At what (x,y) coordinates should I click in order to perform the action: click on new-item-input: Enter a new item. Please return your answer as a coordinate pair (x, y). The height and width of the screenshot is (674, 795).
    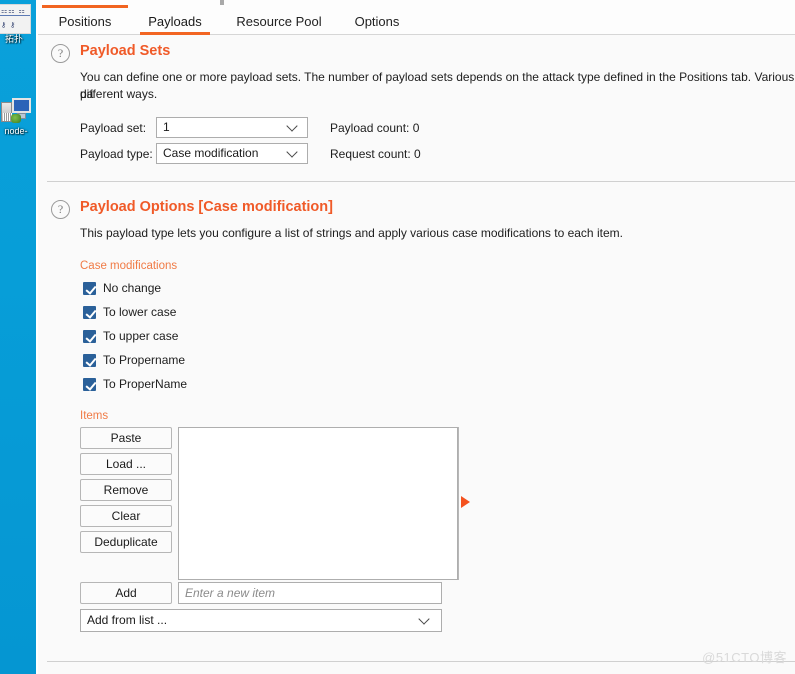
    Looking at the image, I should click on (310, 593).